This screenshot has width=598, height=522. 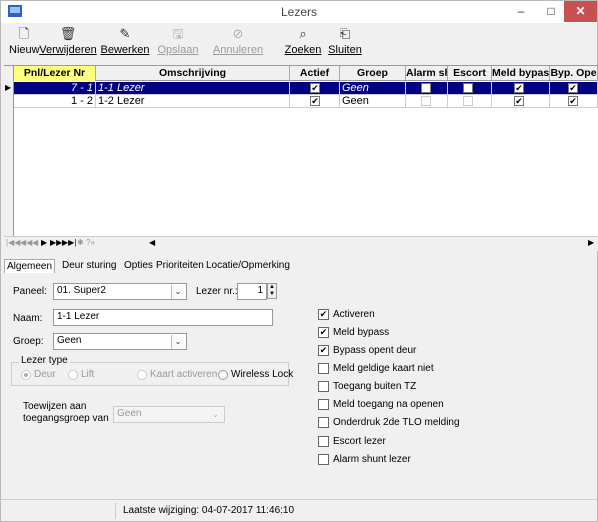 What do you see at coordinates (24, 33) in the screenshot?
I see `new-document-icon: 🗋` at bounding box center [24, 33].